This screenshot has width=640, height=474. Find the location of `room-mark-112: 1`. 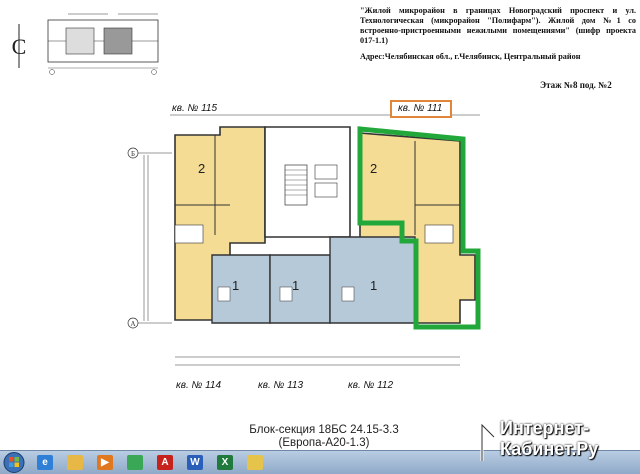

room-mark-112: 1 is located at coordinates (373, 285).